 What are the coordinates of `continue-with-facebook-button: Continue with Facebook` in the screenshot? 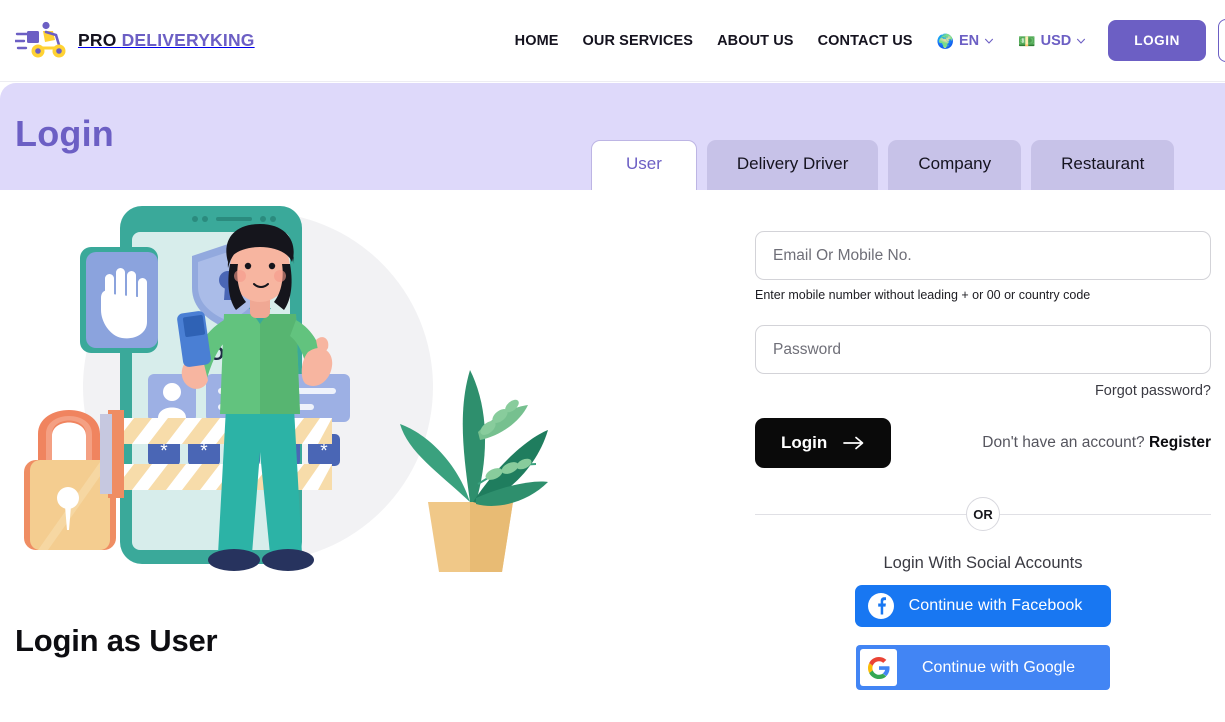 It's located at (983, 606).